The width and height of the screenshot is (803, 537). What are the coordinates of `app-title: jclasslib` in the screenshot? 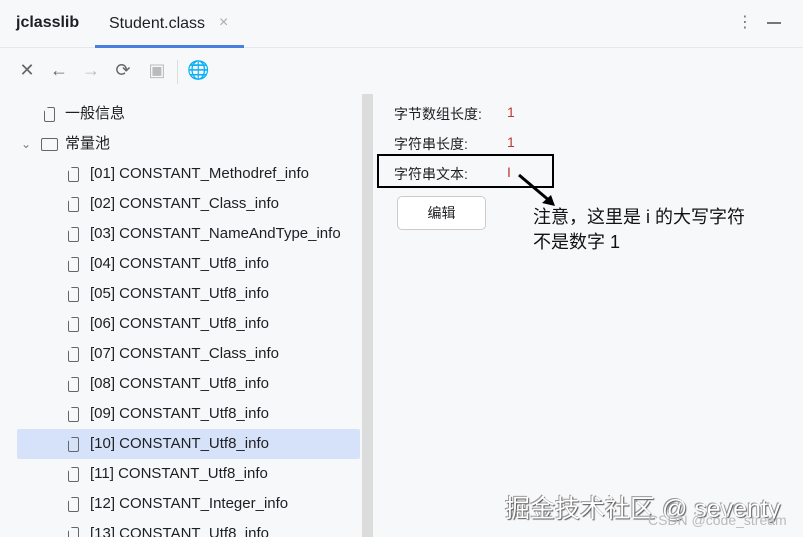 It's located at (48, 22).